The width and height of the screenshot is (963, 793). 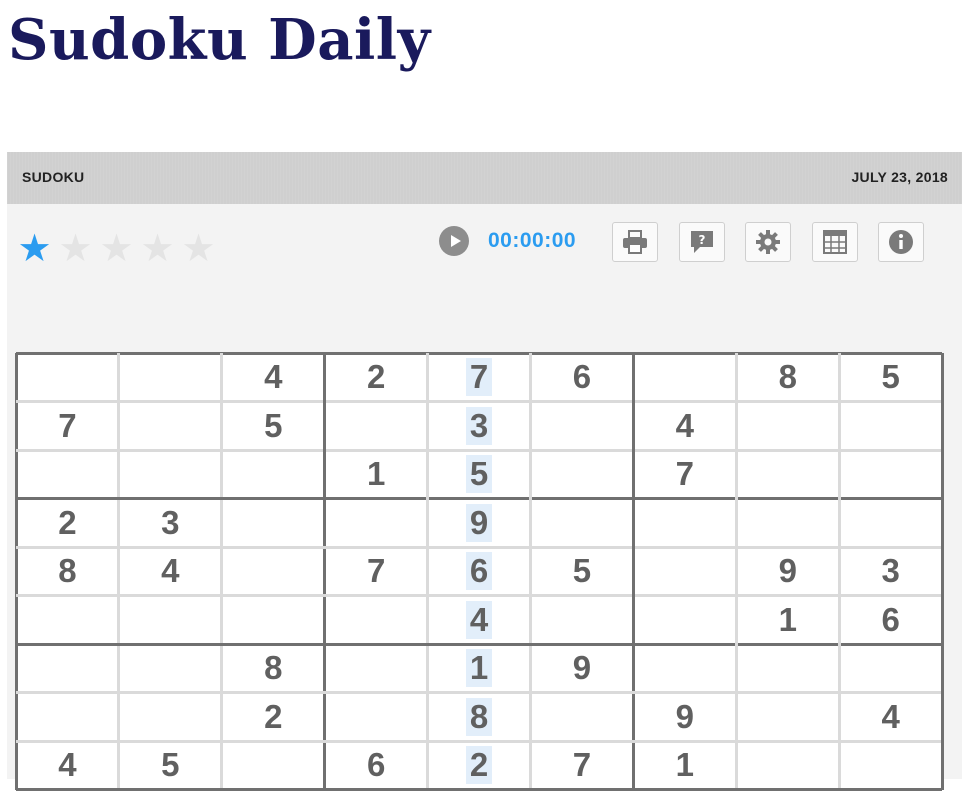 I want to click on difficulty-star-icon: ★, so click(x=34, y=249).